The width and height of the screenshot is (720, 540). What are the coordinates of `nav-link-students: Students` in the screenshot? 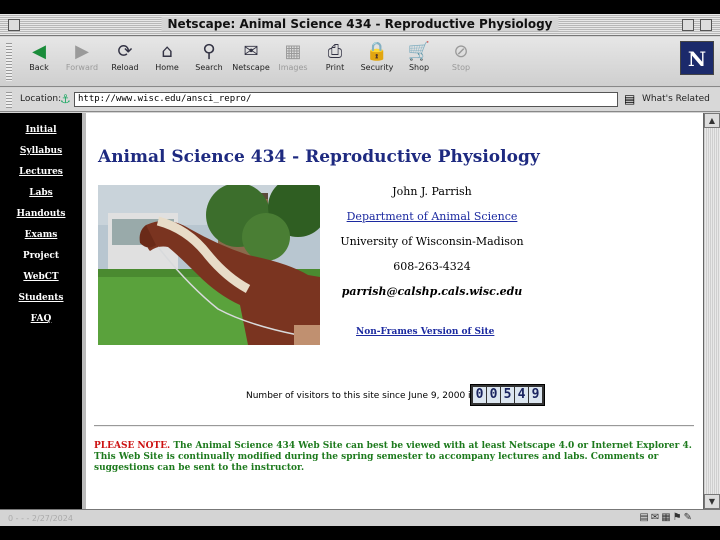 It's located at (41, 298).